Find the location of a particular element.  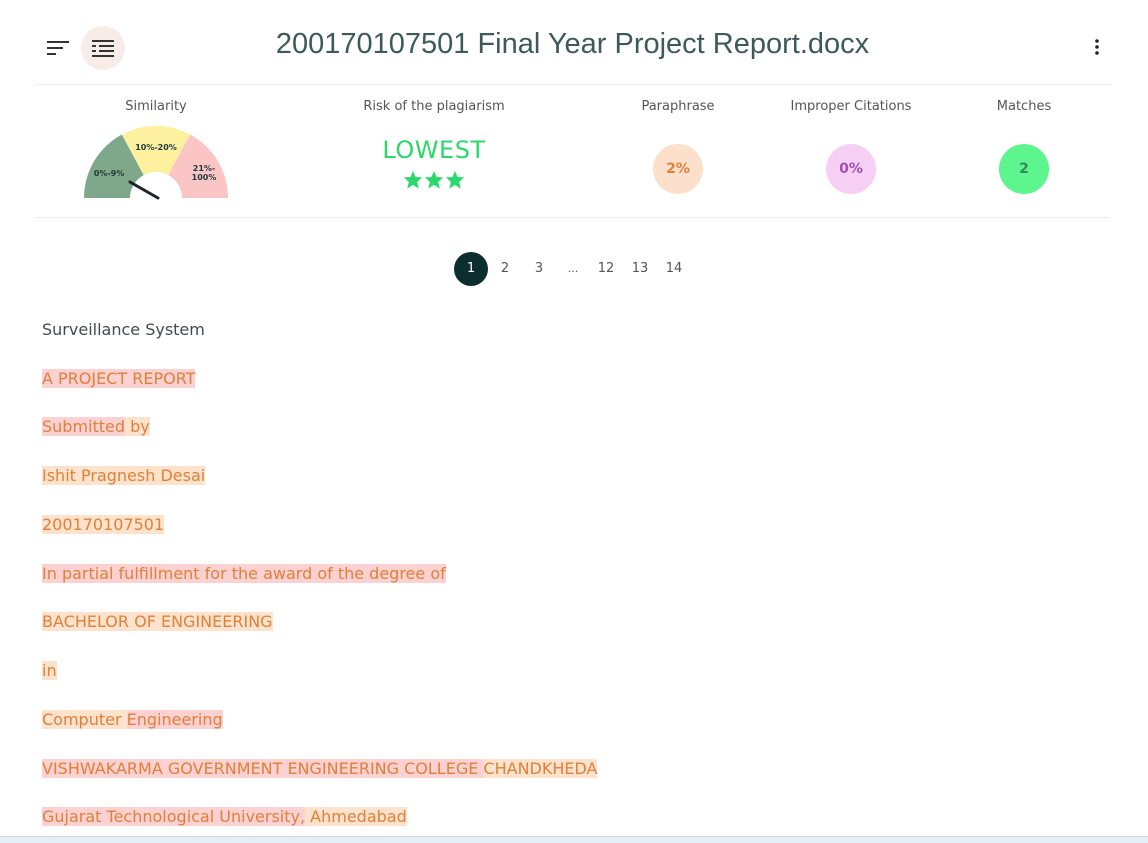

matches-badge: 2 is located at coordinates (1024, 169).